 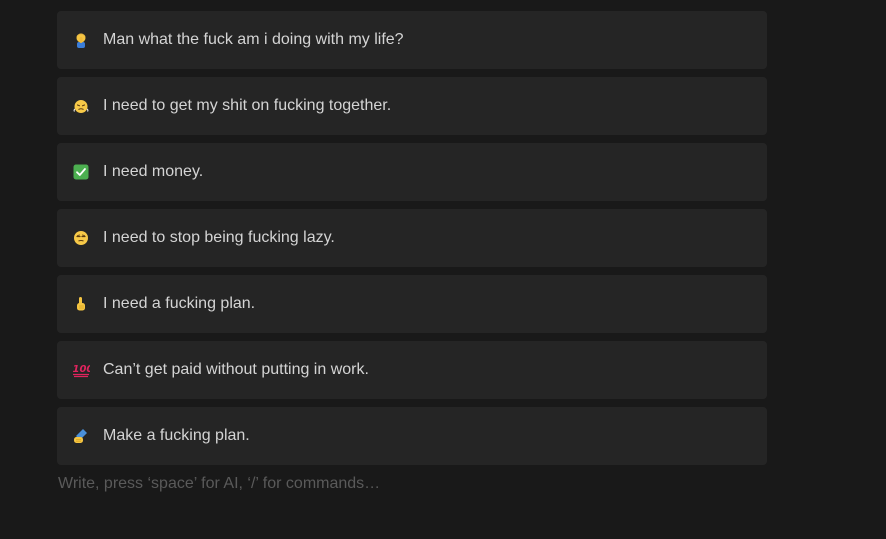 What do you see at coordinates (81, 304) in the screenshot?
I see `index-pointing-up-icon` at bounding box center [81, 304].